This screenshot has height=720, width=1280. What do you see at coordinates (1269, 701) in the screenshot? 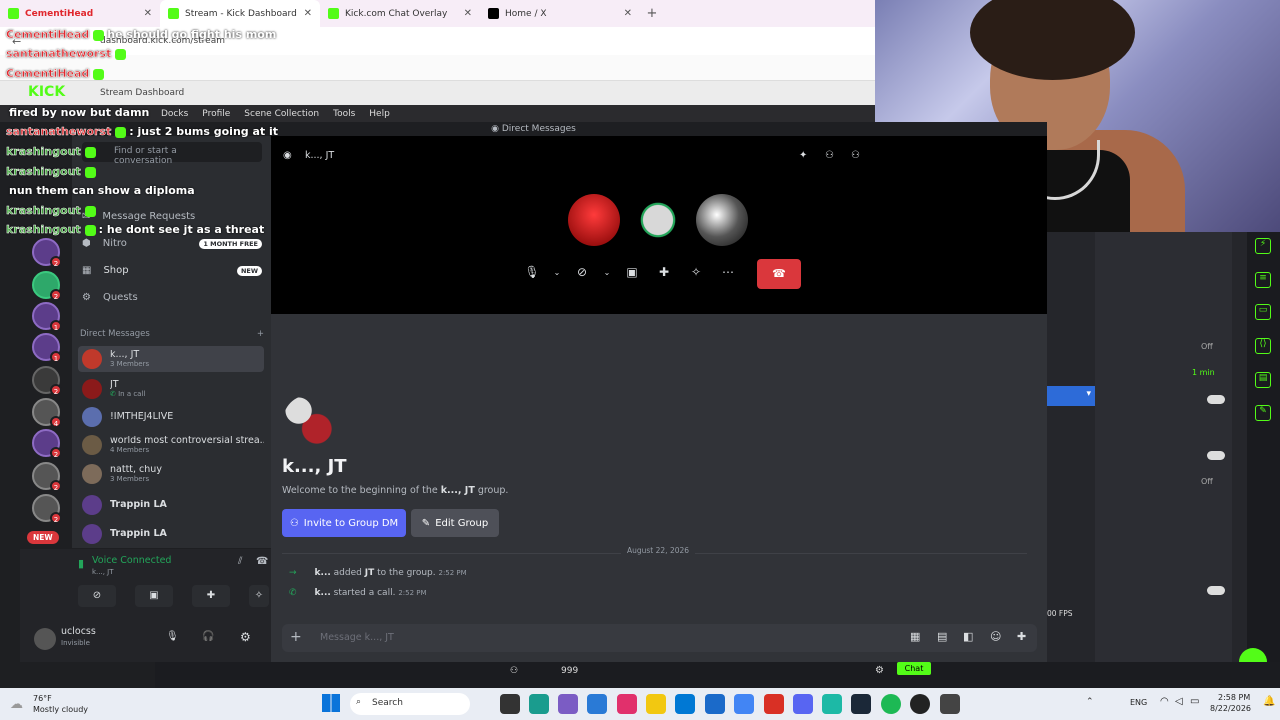
I see `notification-bell-icon: 🔔` at bounding box center [1269, 701].